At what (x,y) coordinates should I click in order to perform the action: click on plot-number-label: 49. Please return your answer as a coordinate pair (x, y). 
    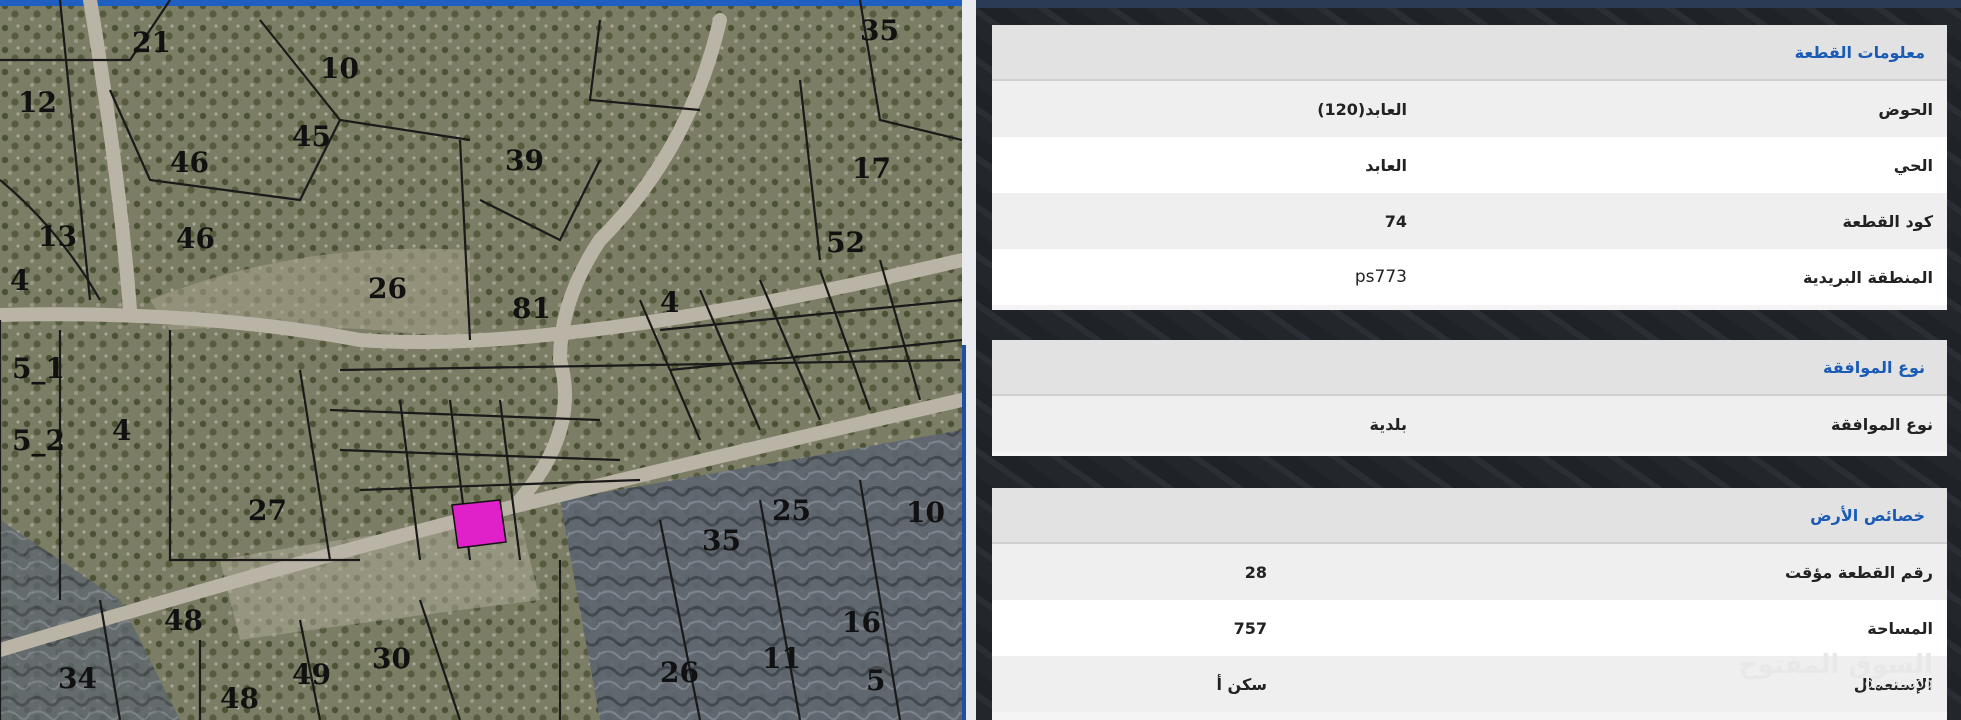
    Looking at the image, I should click on (311, 674).